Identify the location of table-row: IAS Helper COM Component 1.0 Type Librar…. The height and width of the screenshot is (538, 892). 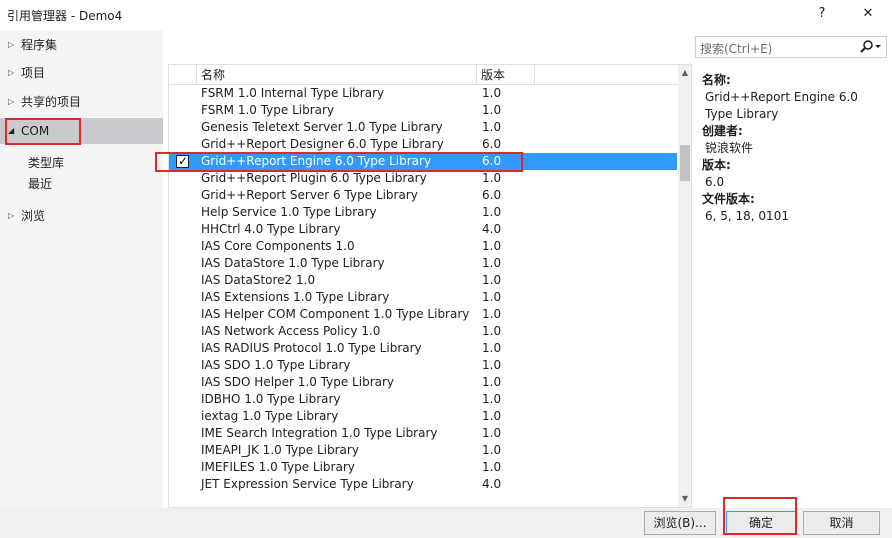
(424, 314).